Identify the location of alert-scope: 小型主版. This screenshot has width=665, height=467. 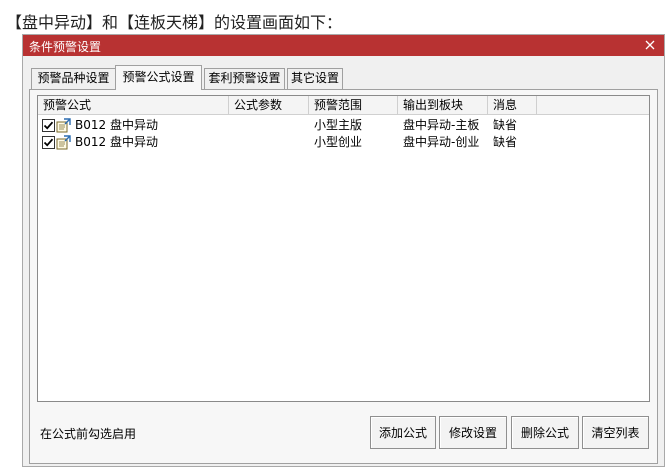
(338, 125).